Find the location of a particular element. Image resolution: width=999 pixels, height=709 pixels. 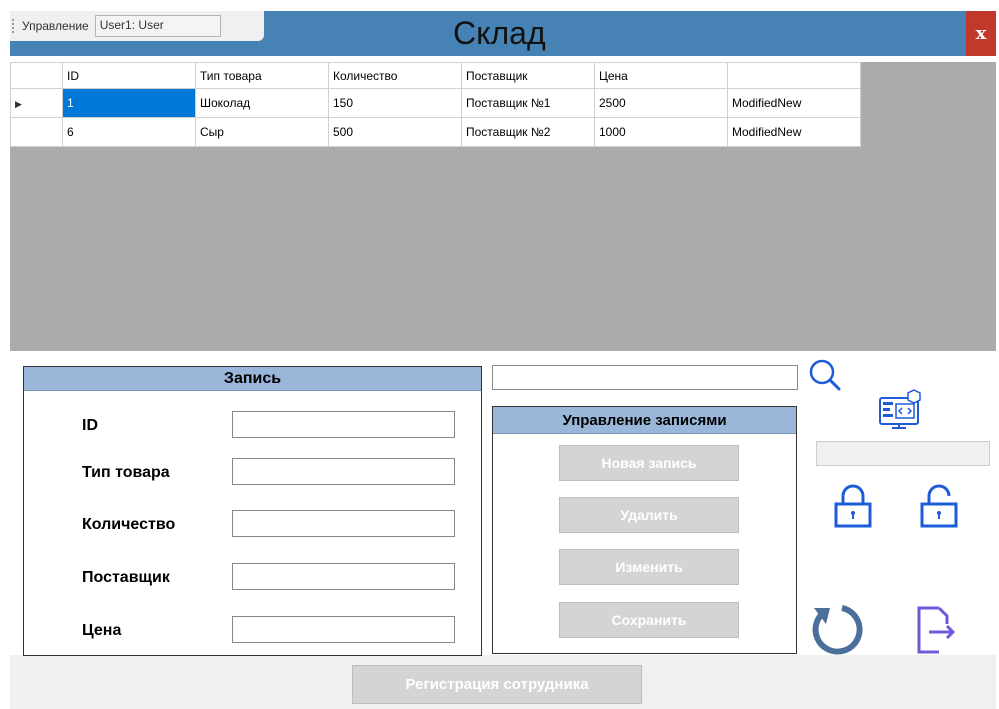

table-cell: Шоколад is located at coordinates (262, 103).